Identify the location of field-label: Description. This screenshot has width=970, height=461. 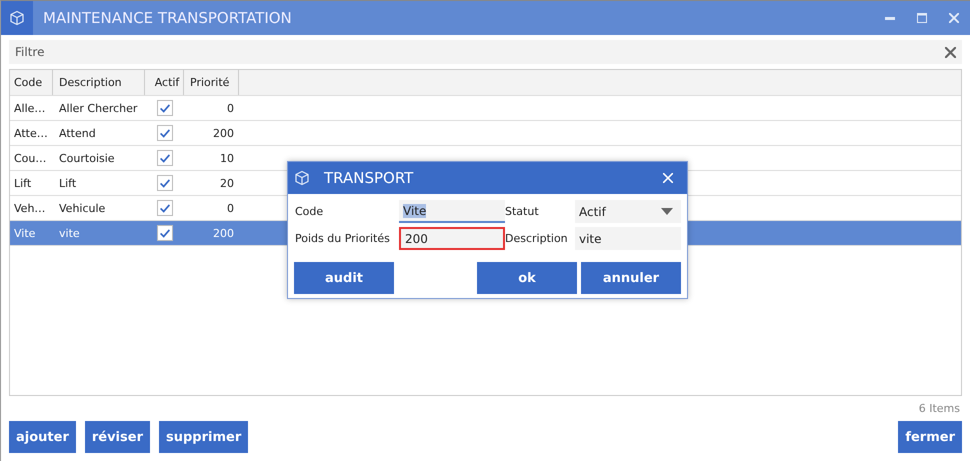
(537, 238).